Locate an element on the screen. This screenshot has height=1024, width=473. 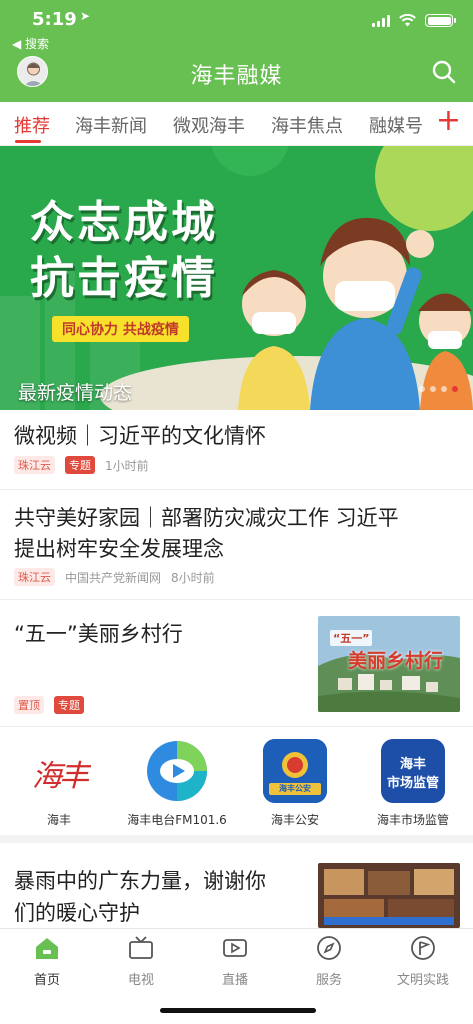
news-title-line1: 共守美好家园｜部署防灾减灾工作 习近平 is located at coordinates (206, 518).